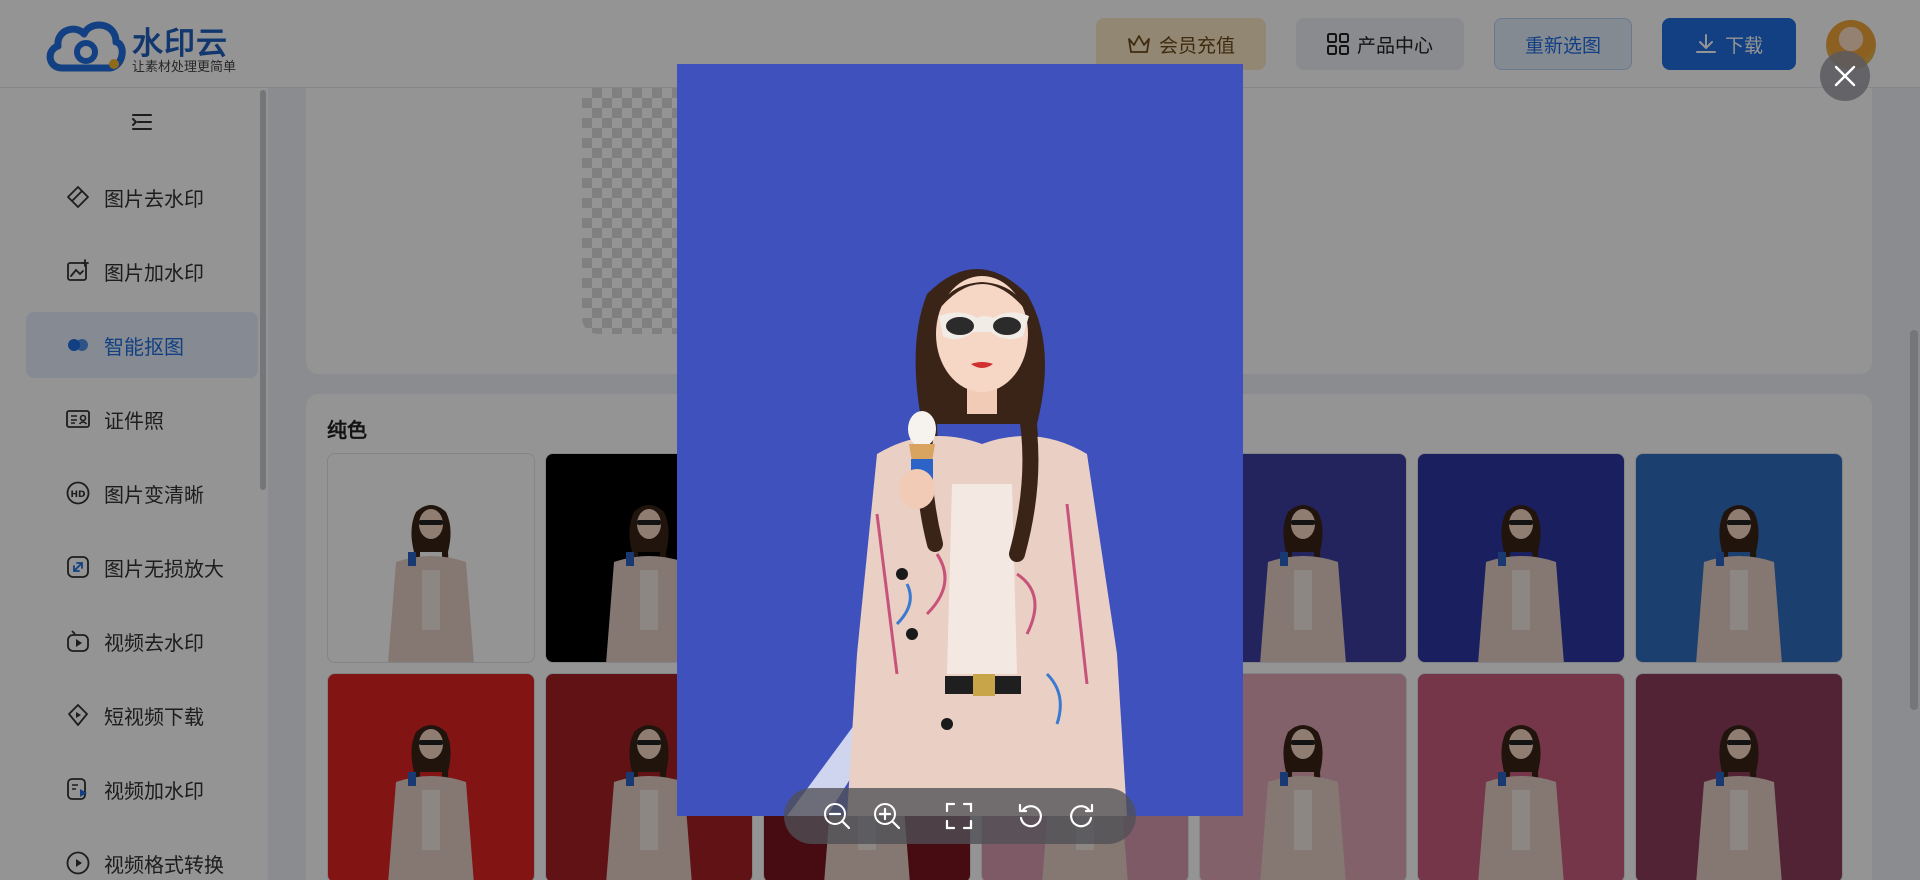  Describe the element at coordinates (1031, 816) in the screenshot. I see `rotate-left-icon` at that location.